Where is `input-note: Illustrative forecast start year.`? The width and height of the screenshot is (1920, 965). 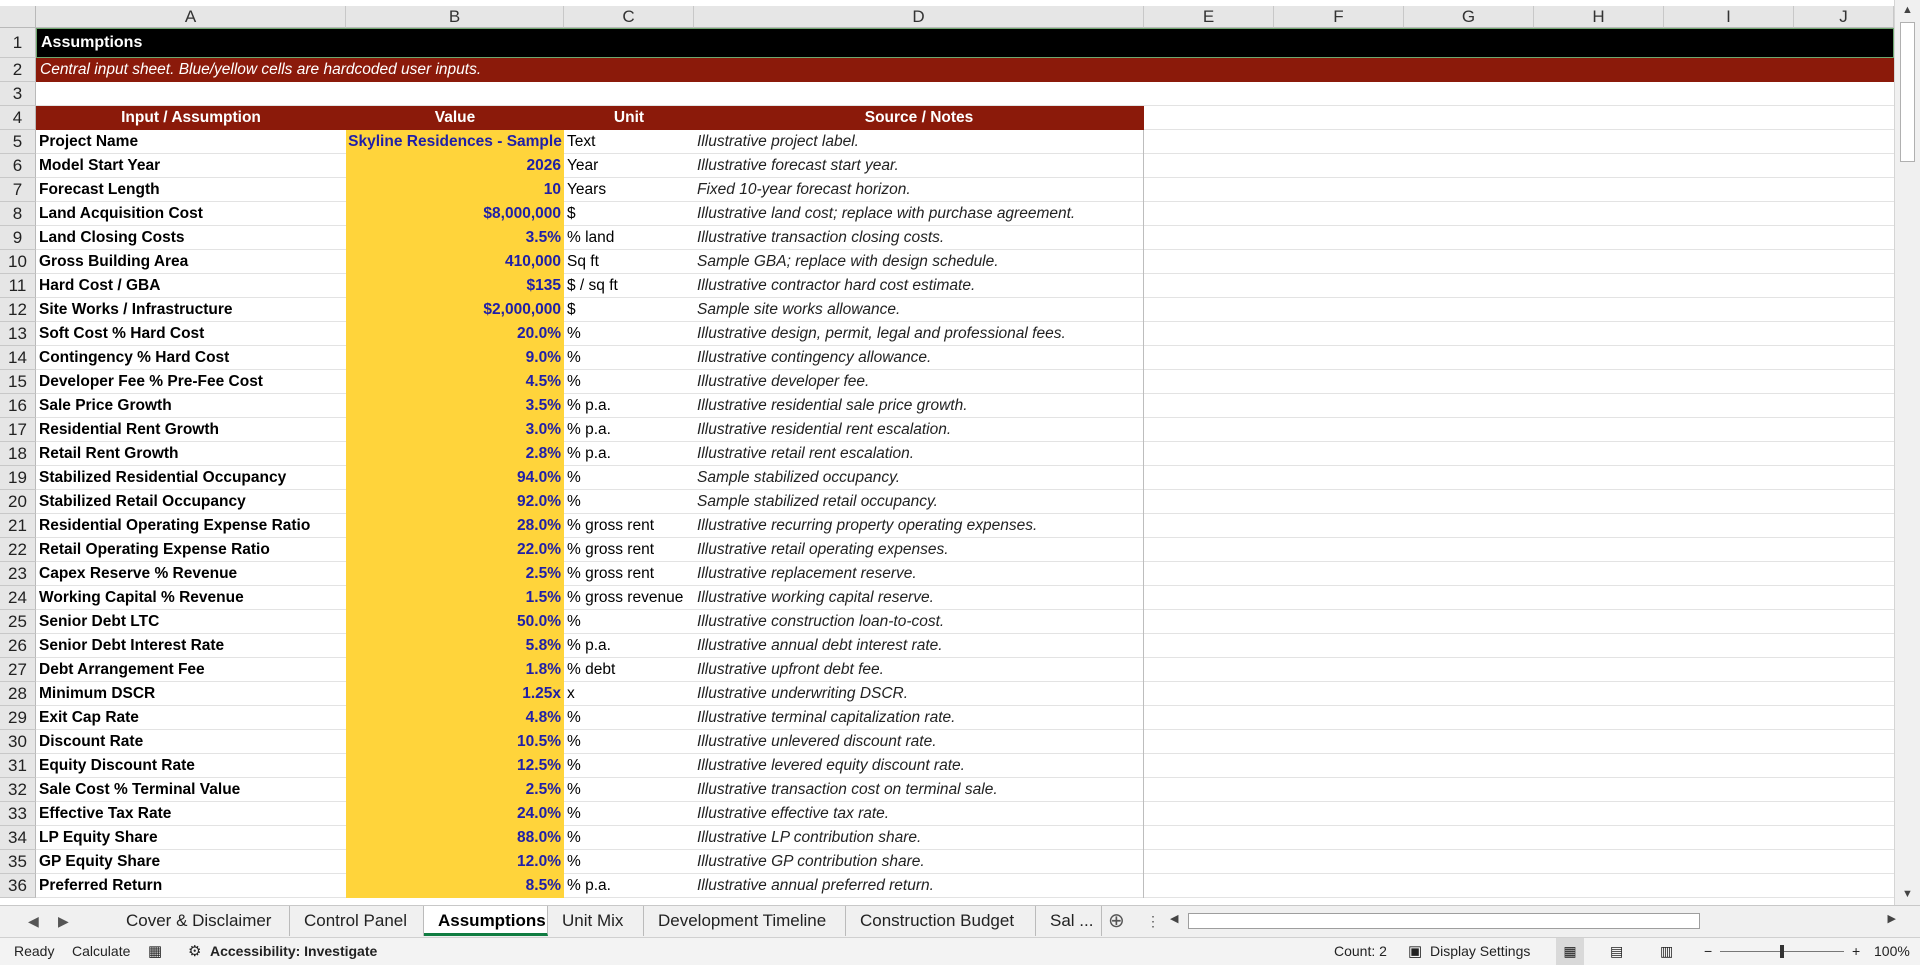 input-note: Illustrative forecast start year. is located at coordinates (919, 166).